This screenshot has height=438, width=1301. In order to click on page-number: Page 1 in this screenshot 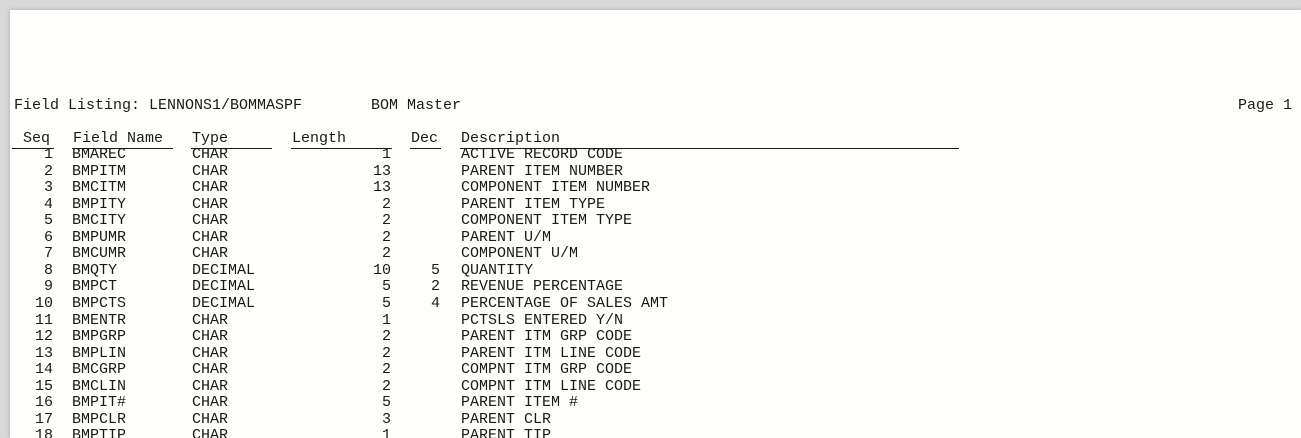, I will do `click(1265, 105)`.